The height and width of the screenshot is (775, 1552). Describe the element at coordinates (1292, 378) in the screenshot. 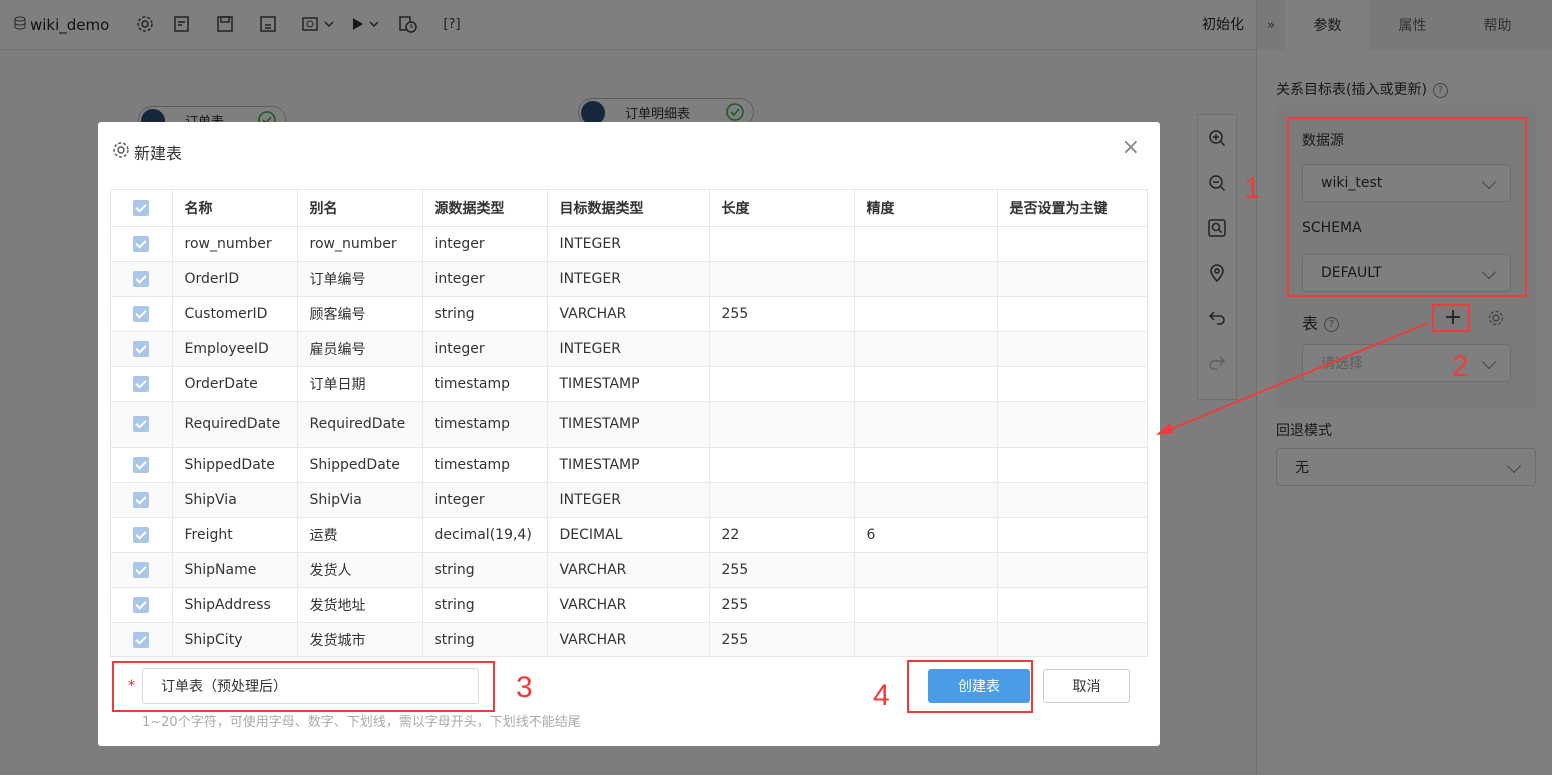

I see `annotation-arrow` at that location.